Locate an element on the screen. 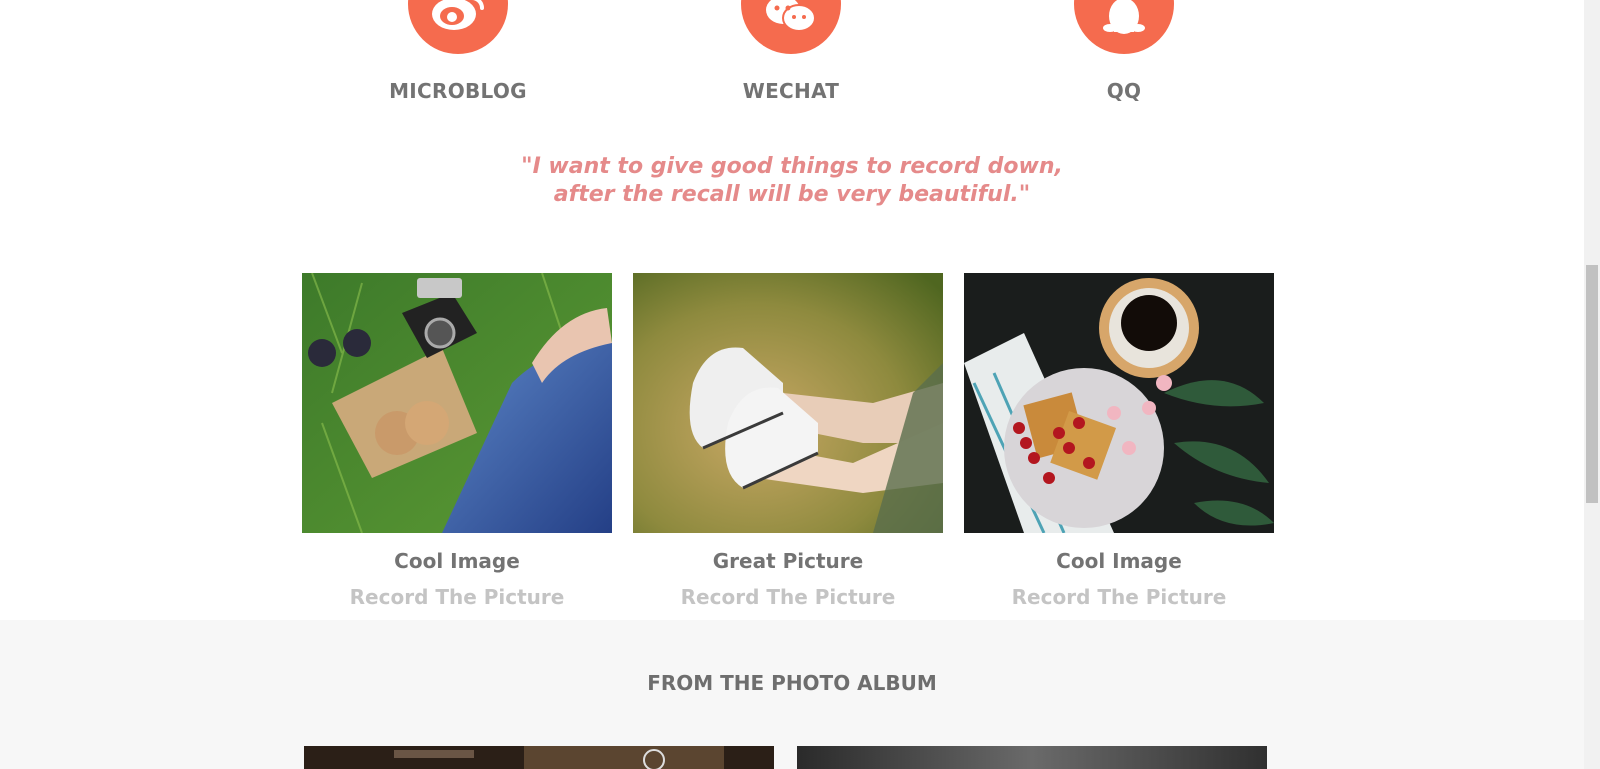 Image resolution: width=1600 pixels, height=769 pixels. weibo-icon is located at coordinates (458, 27).